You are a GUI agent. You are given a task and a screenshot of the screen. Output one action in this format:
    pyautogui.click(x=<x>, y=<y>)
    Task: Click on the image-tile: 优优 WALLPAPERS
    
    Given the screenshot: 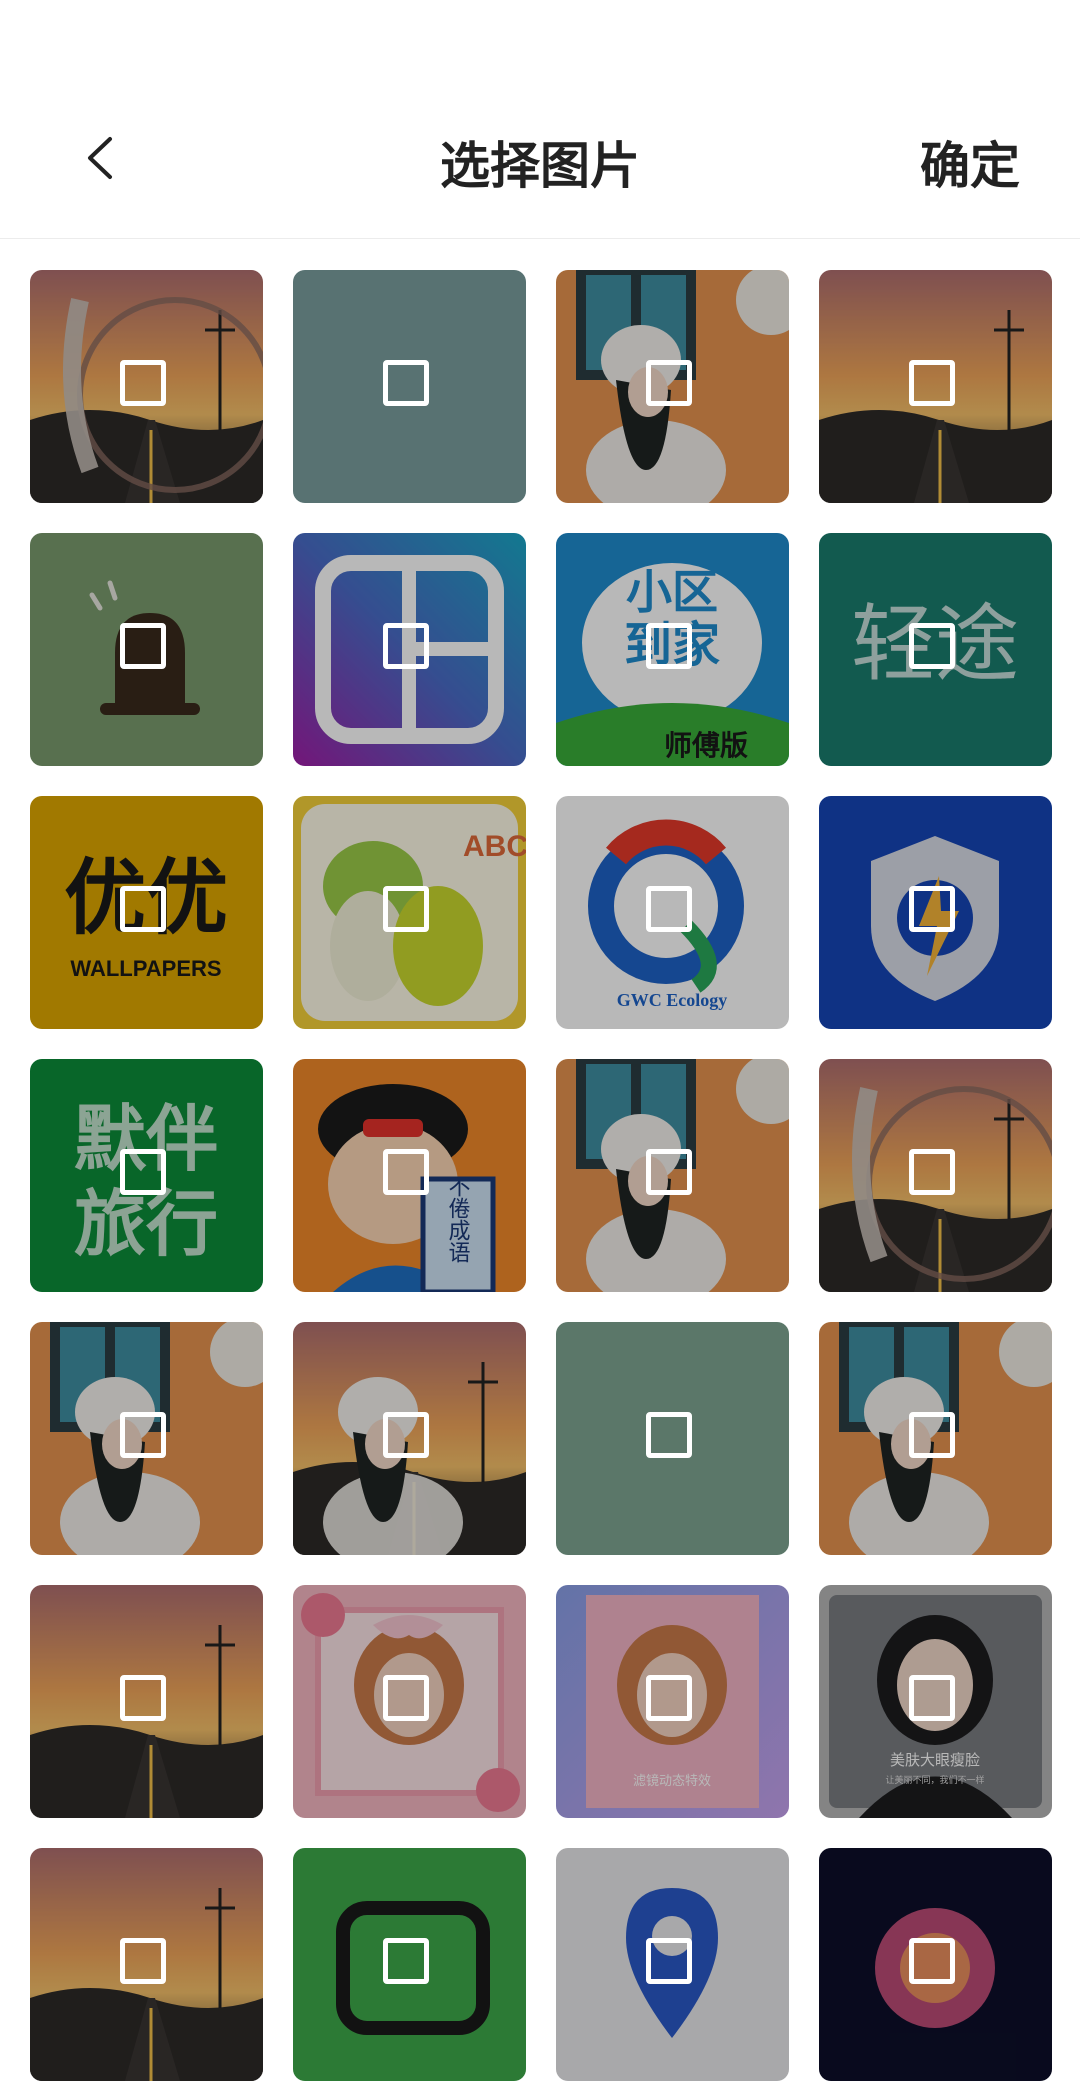 What is the action you would take?
    pyautogui.click(x=146, y=912)
    